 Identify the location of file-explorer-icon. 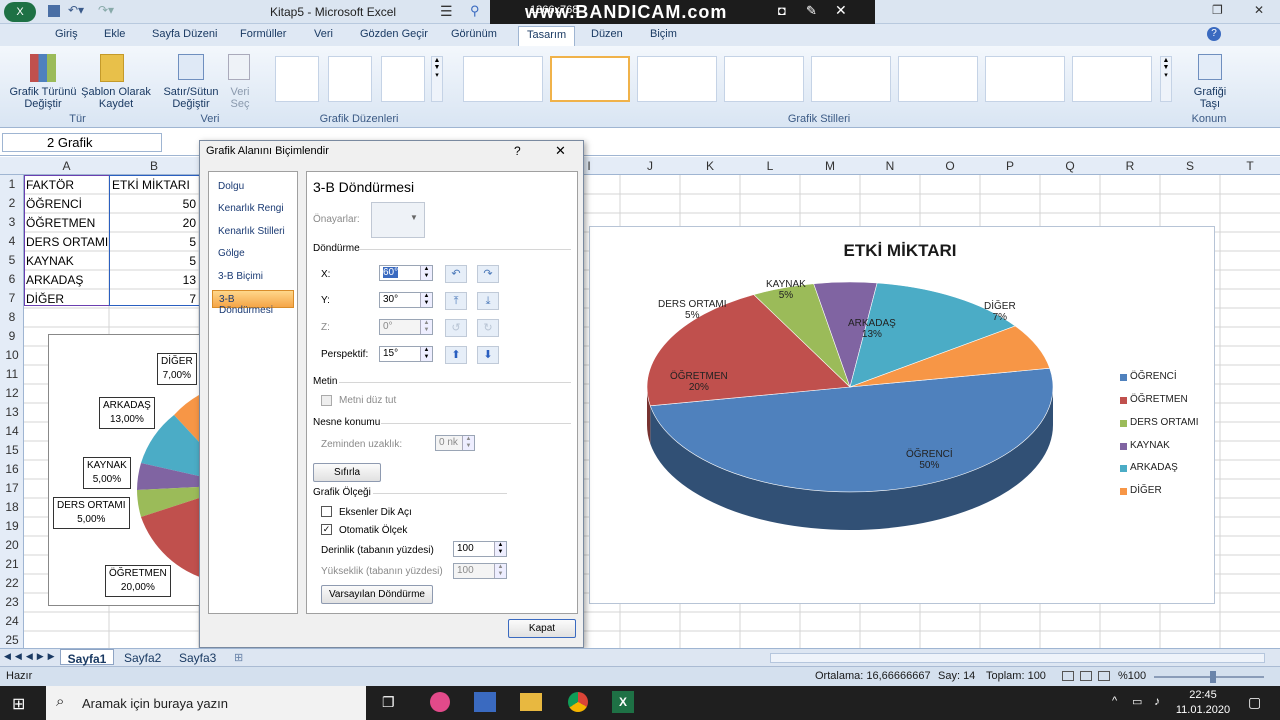
(531, 702).